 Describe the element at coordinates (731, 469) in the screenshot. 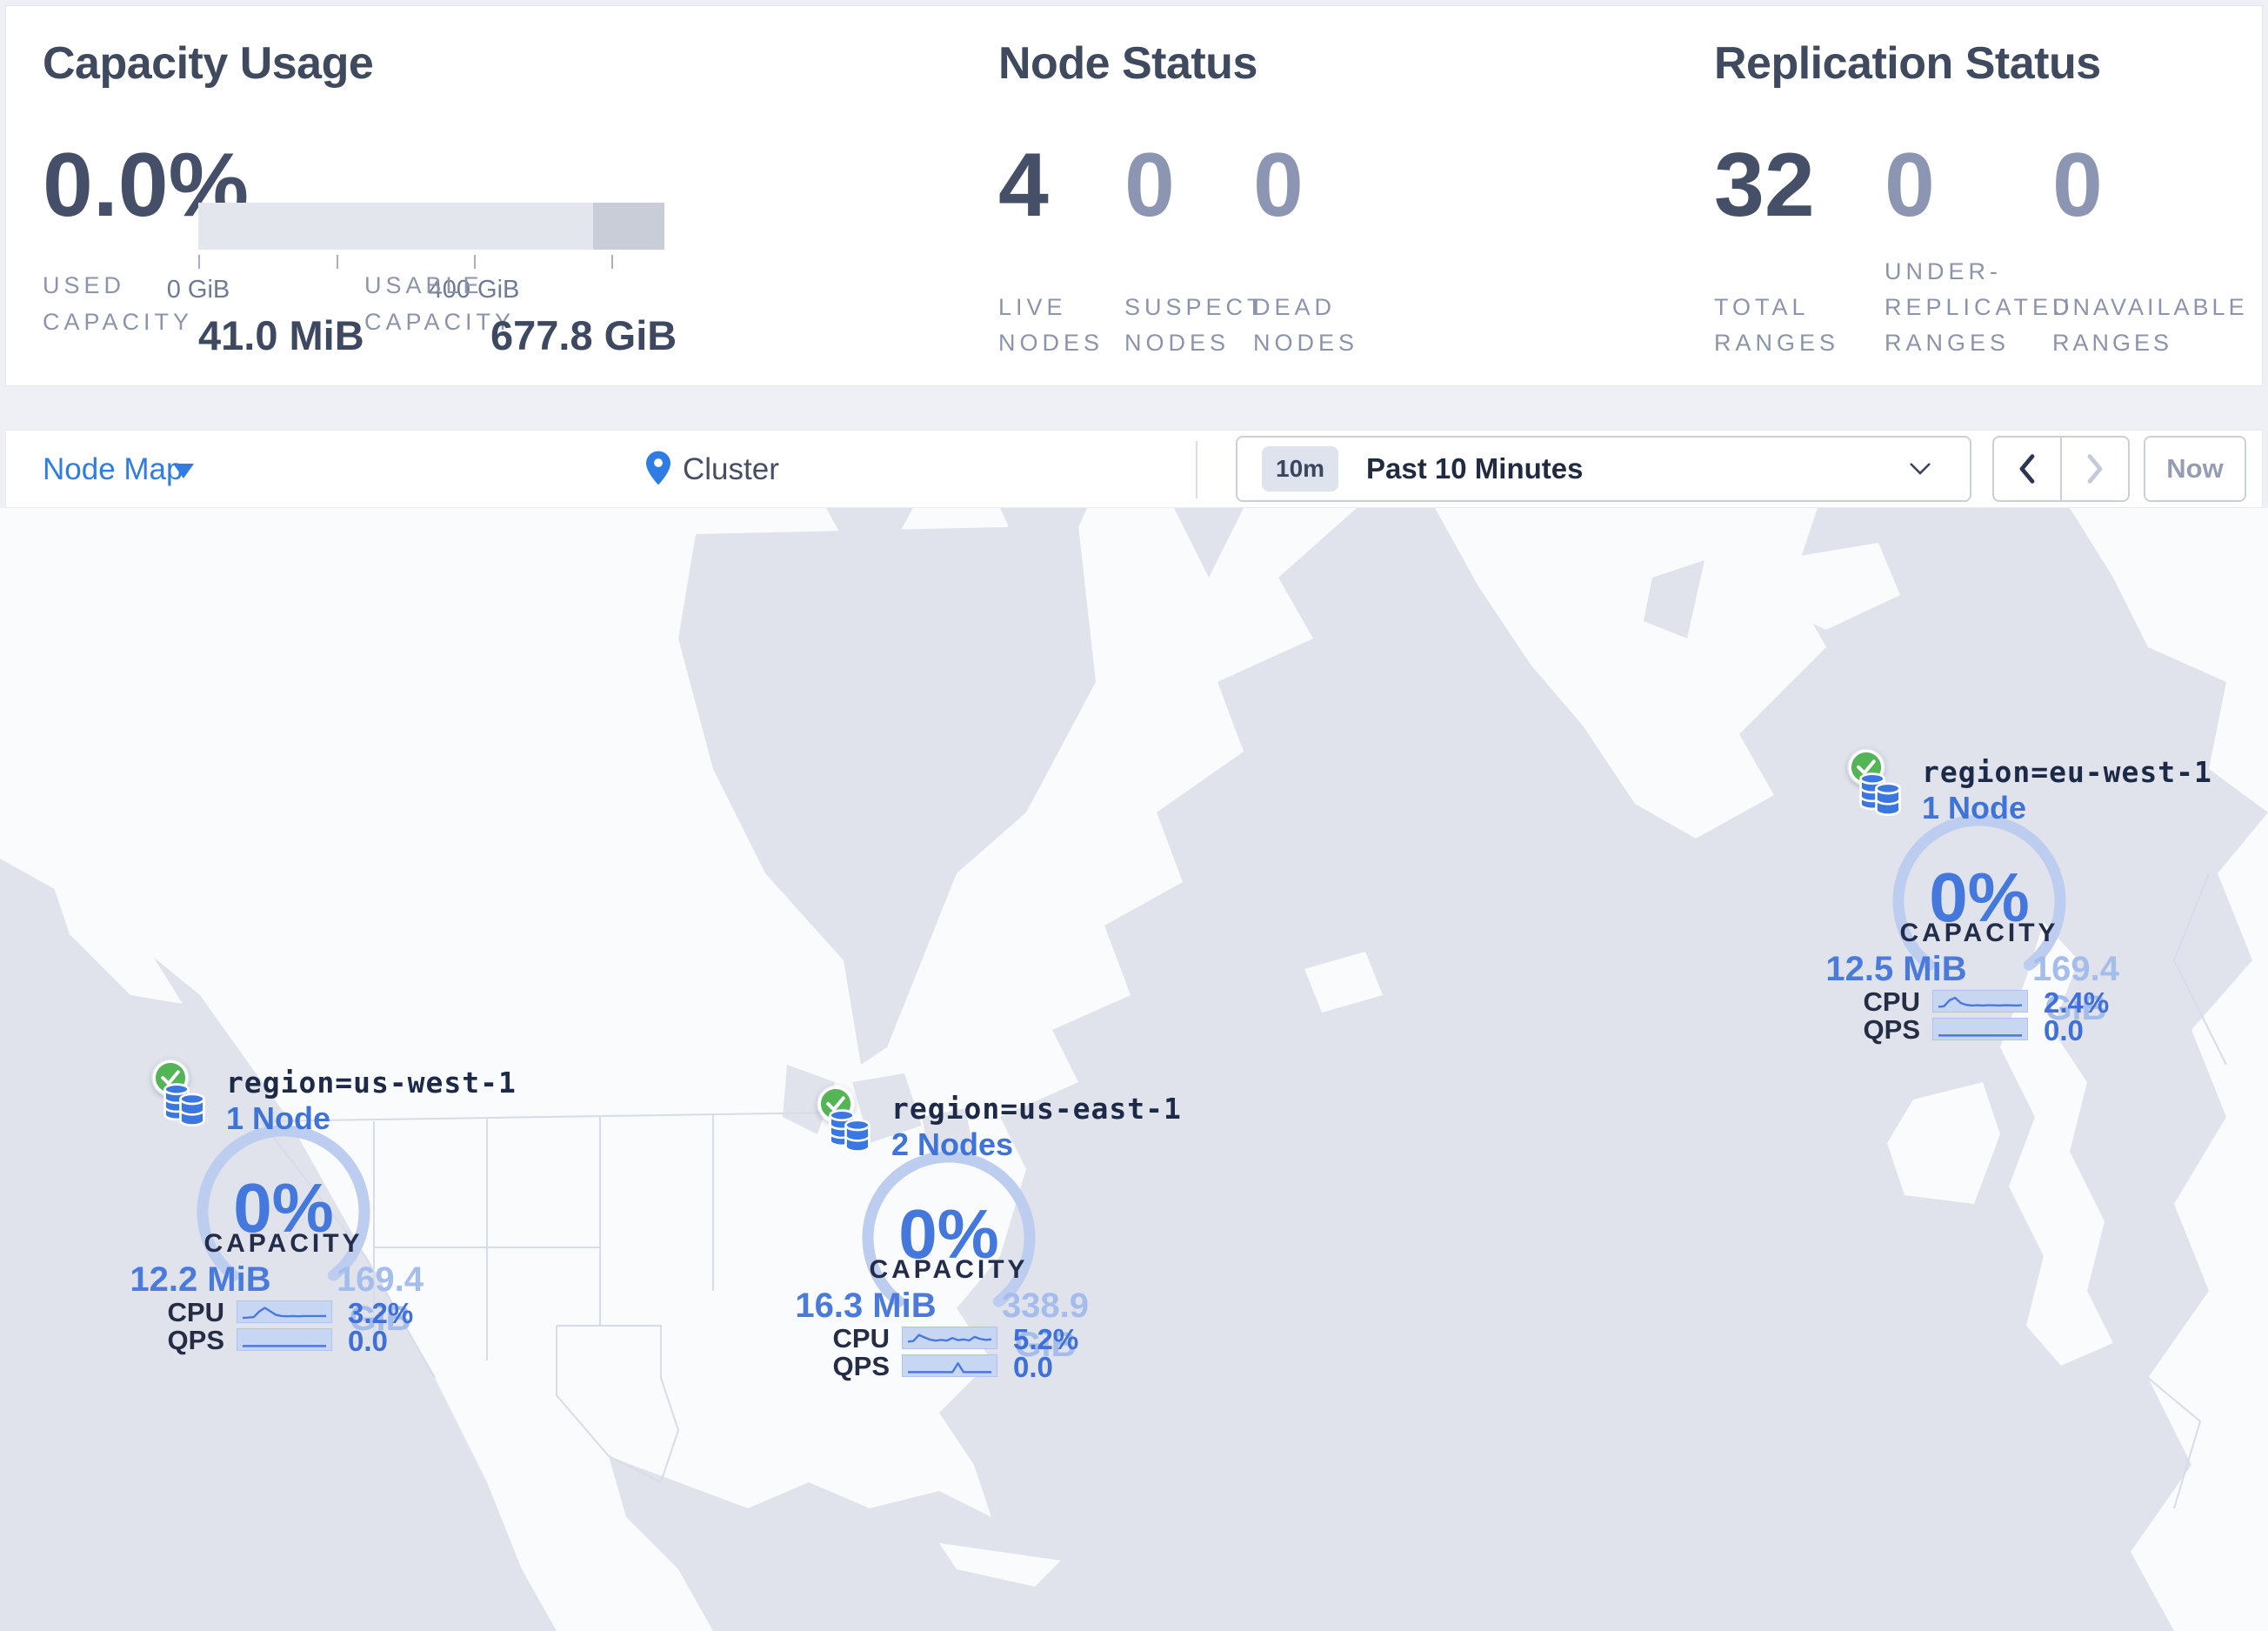

I see `breadcrumb-cluster-label: Cluster` at that location.